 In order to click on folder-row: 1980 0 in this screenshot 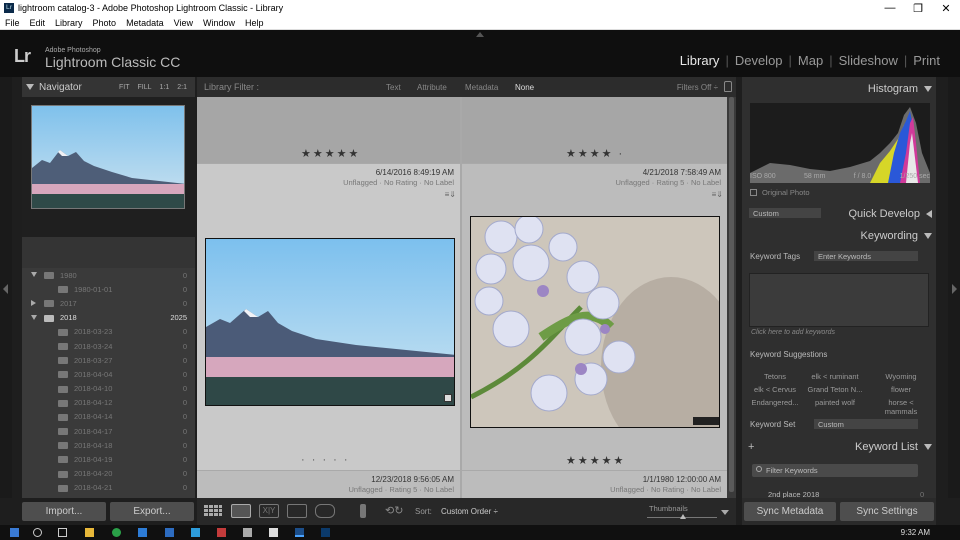, I will do `click(108, 275)`.